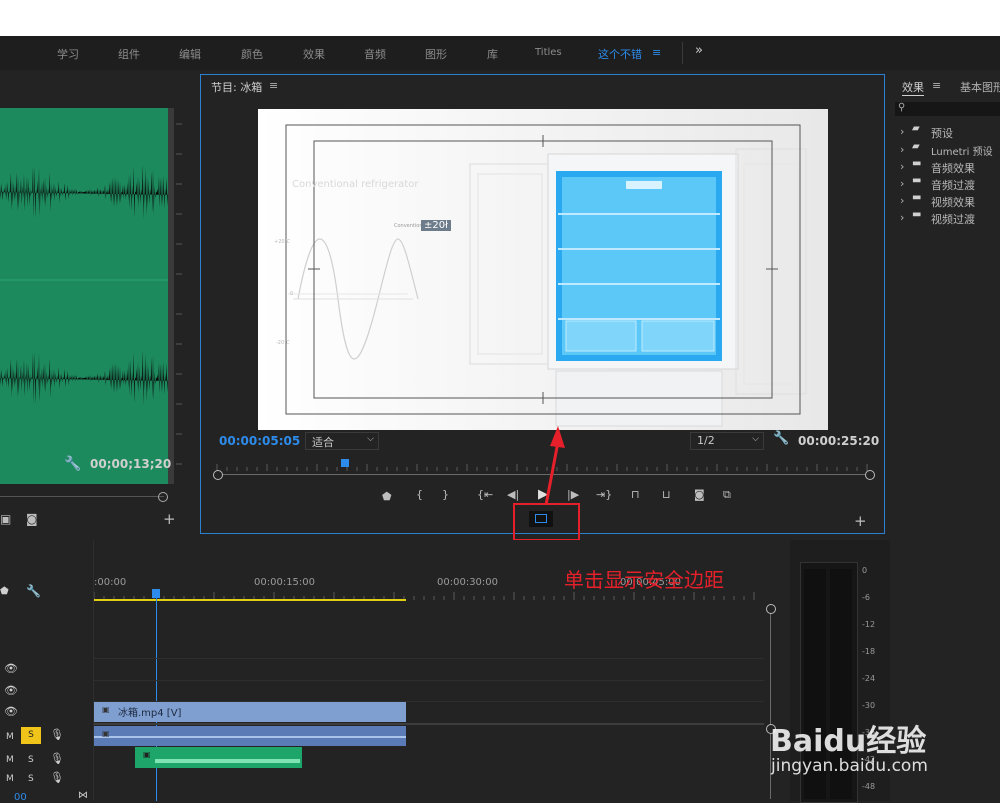  Describe the element at coordinates (727, 441) in the screenshot. I see `playback-resolution-select: 1/2 ⌵` at that location.